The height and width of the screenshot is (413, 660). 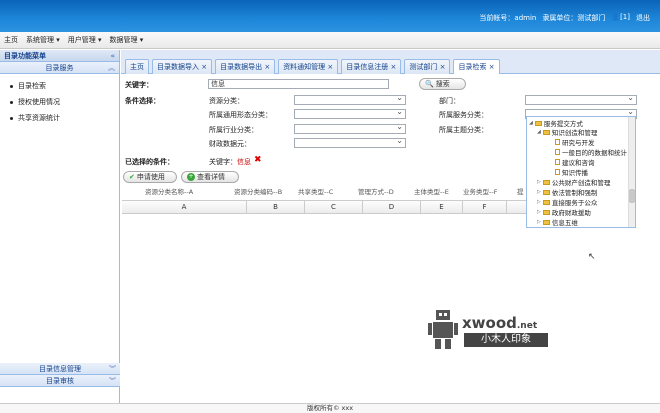 What do you see at coordinates (59, 102) in the screenshot?
I see `sidebar-item-authorization: 授权使用情况` at bounding box center [59, 102].